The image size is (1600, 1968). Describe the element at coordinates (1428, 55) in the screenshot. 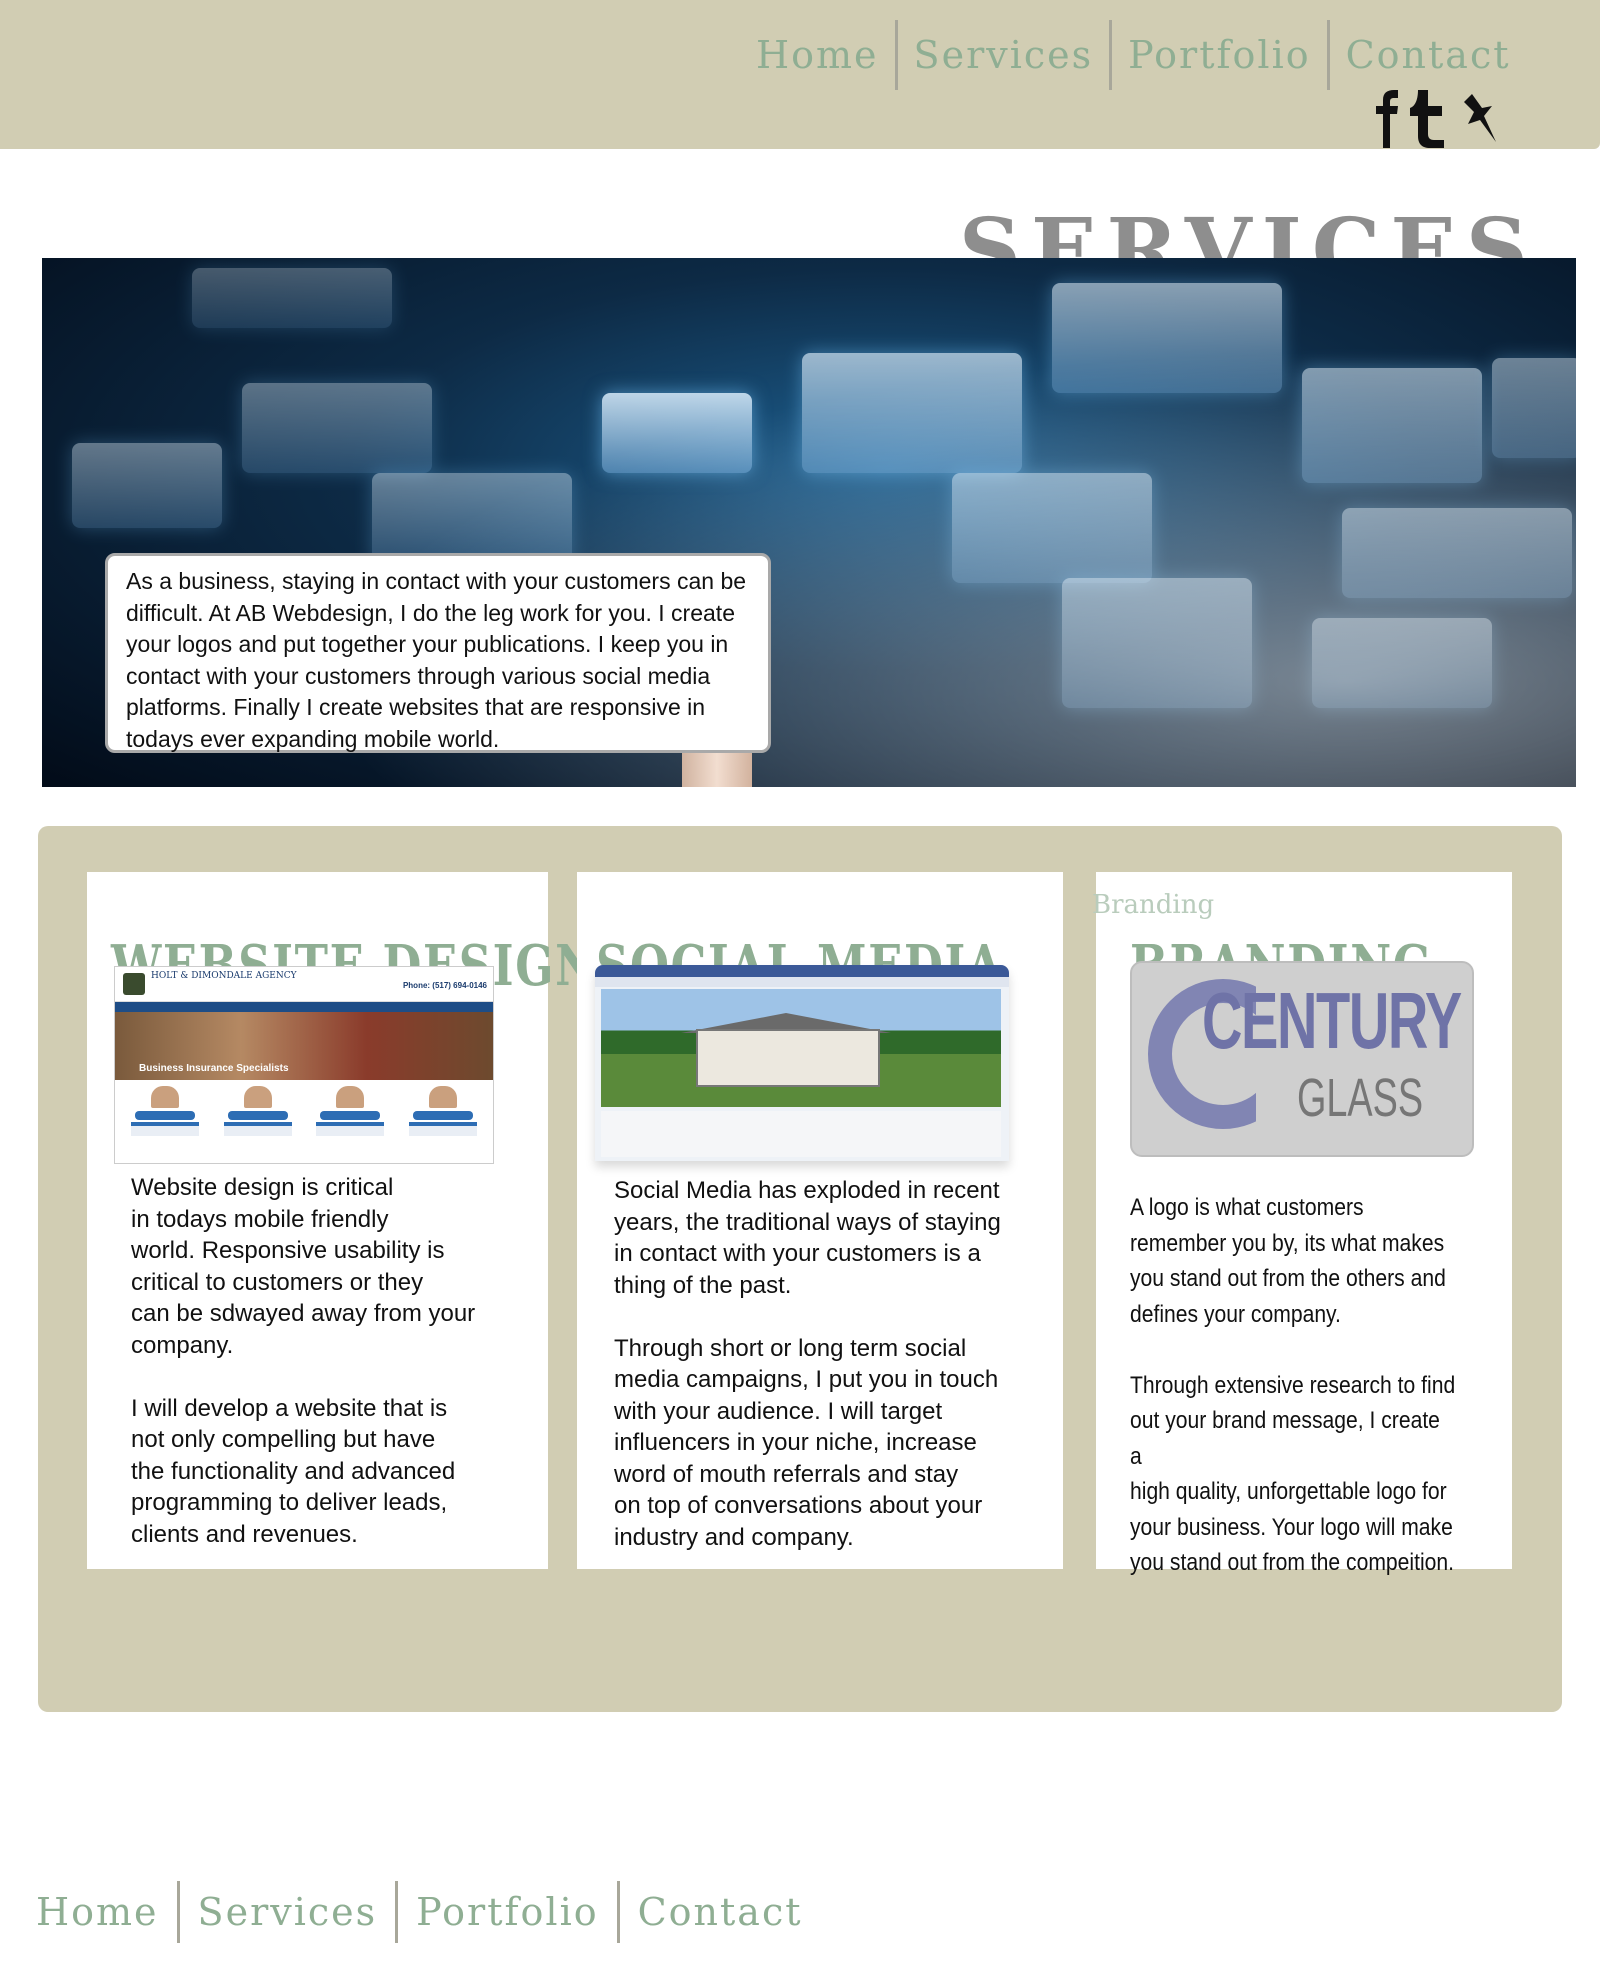

I see `nav-contact-link: Contact` at that location.